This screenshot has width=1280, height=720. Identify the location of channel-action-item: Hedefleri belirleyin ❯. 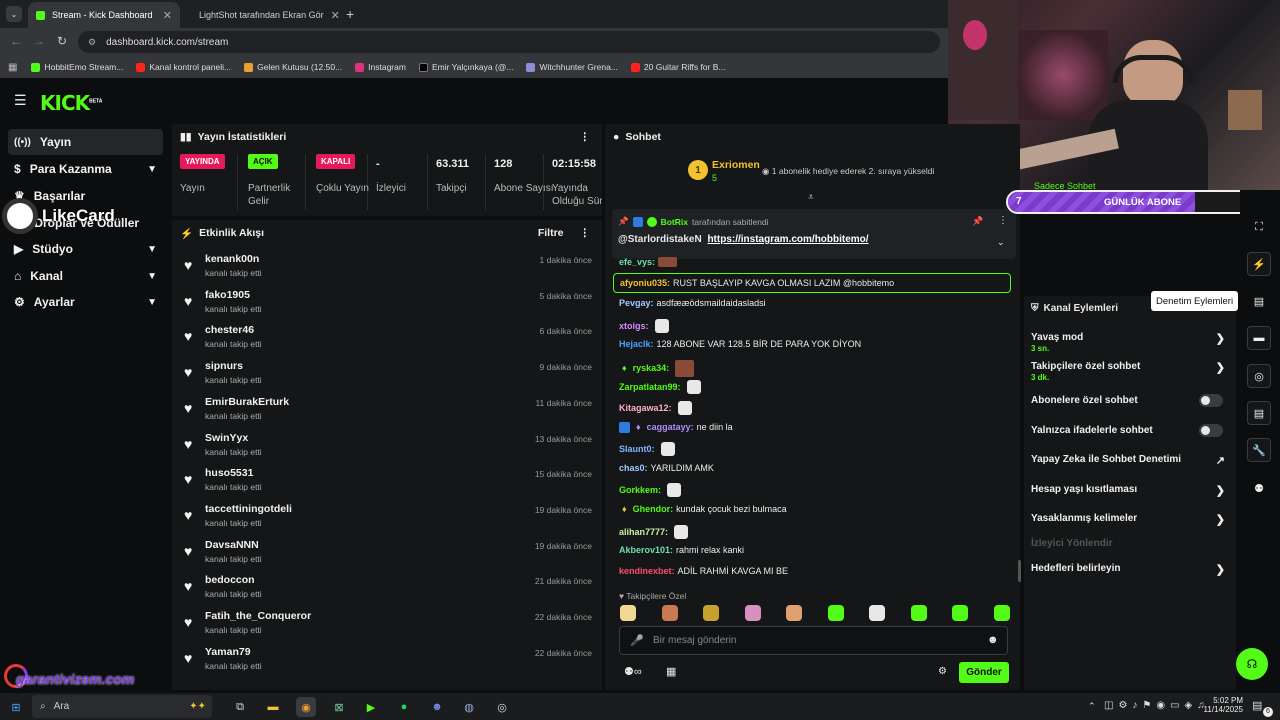
(1131, 569).